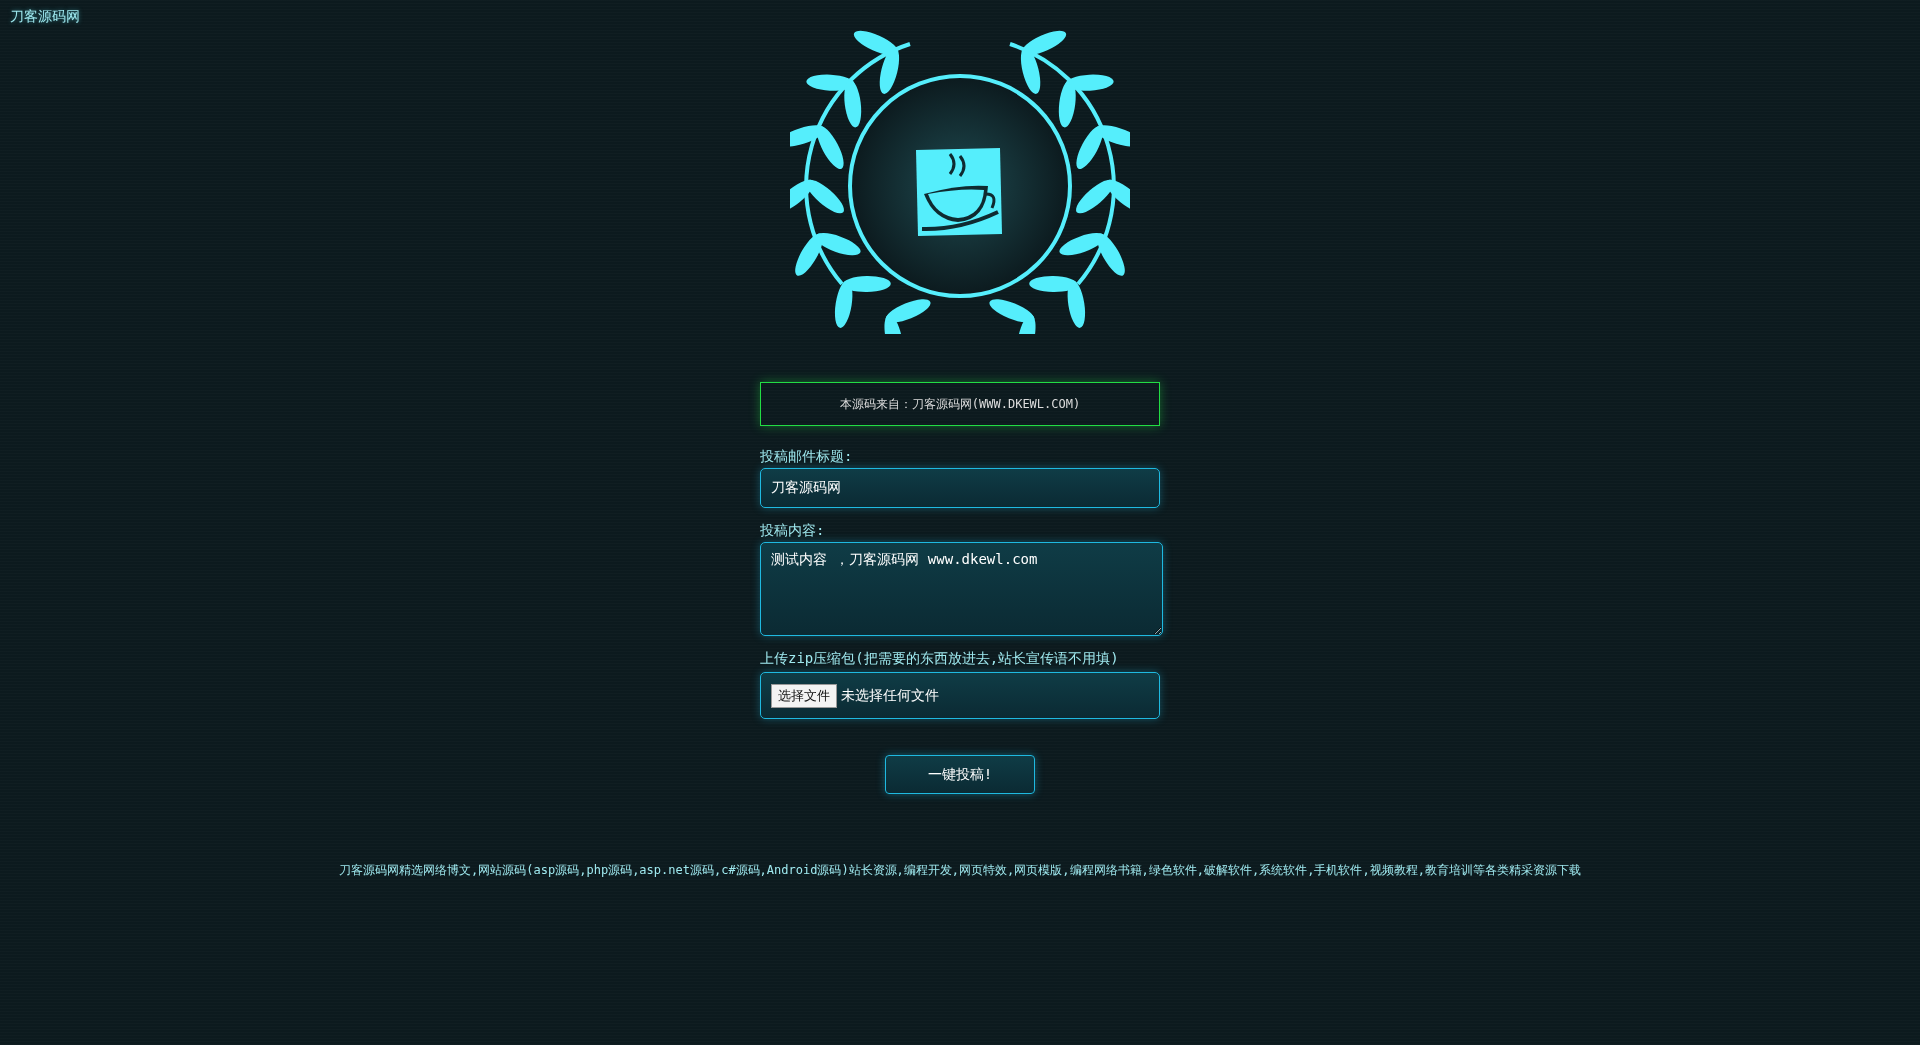 The image size is (1920, 1045). I want to click on field-label: 上传zip压缩包(把需要的东西放进去,站长宣传语不用填), so click(940, 659).